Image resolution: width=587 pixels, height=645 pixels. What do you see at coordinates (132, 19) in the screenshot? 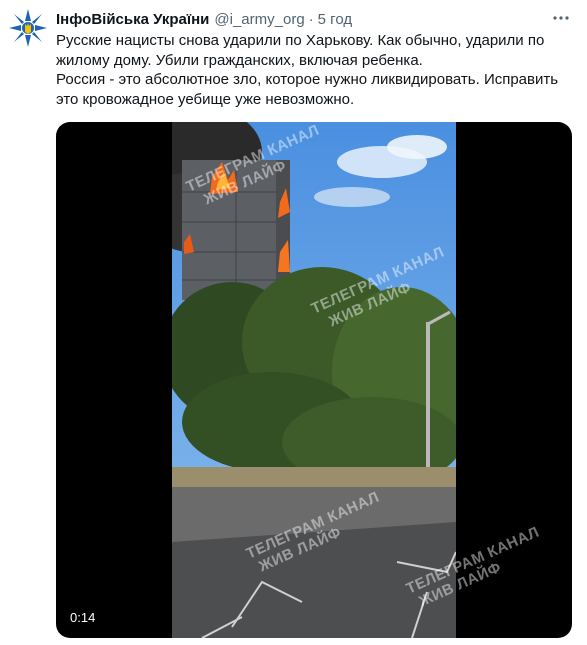
I see `author-name: ІнфоВійська України` at bounding box center [132, 19].